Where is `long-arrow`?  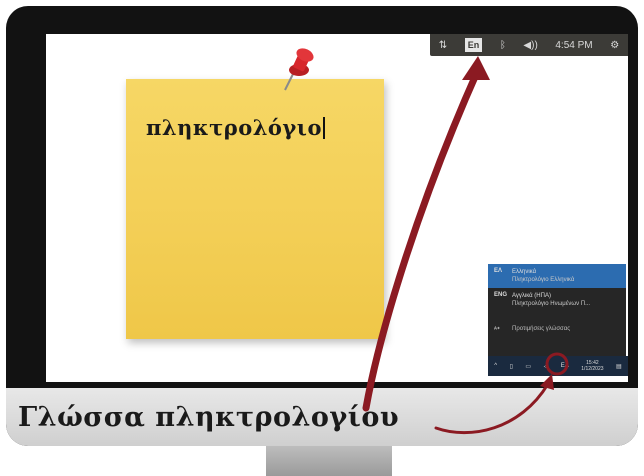
long-arrow is located at coordinates (422, 239).